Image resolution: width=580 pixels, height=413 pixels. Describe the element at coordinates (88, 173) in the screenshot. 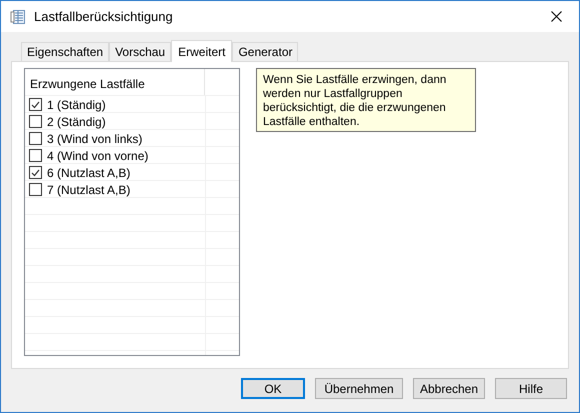

I see `load-case-label: 6 (Nutzlast A,B)` at that location.